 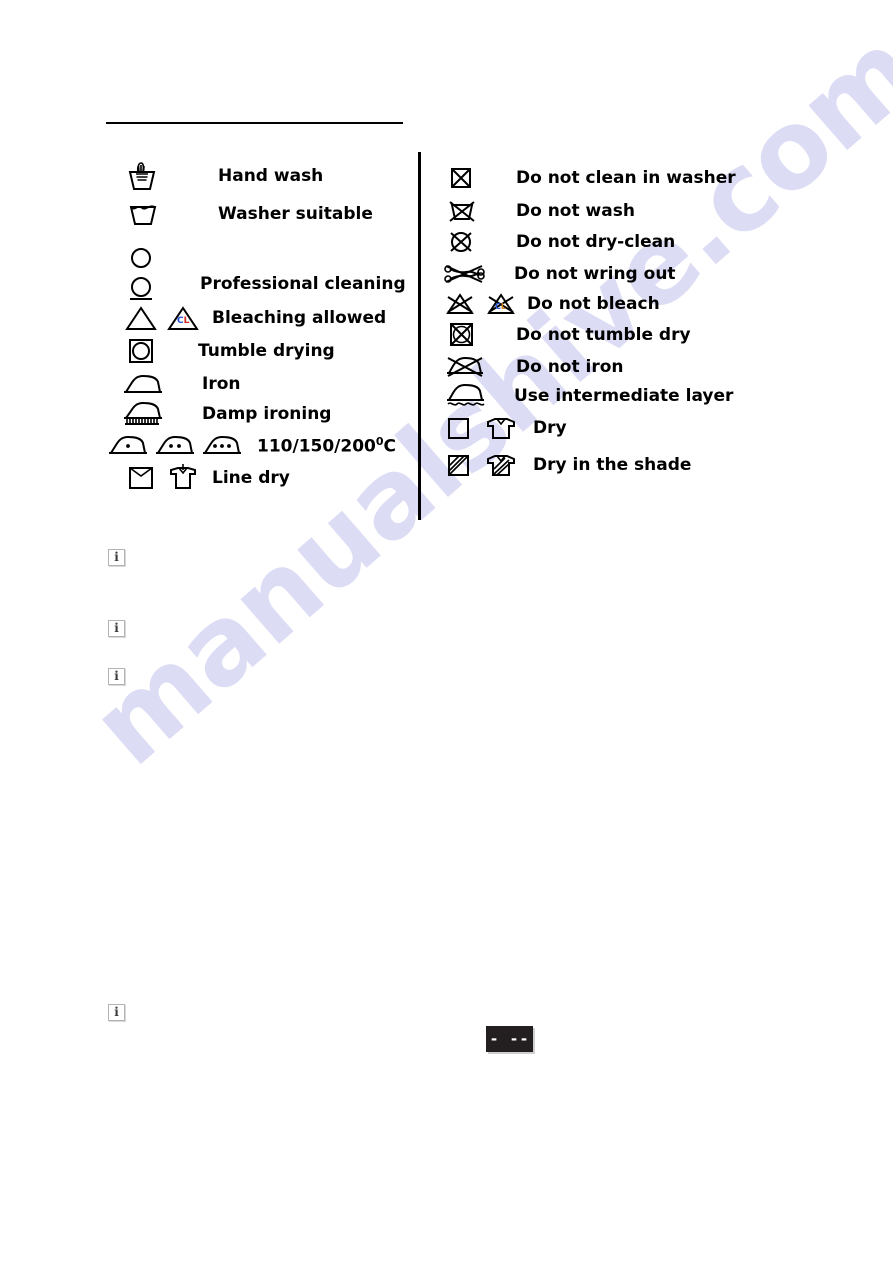 I want to click on iron-three-dots-icon, so click(x=222, y=446).